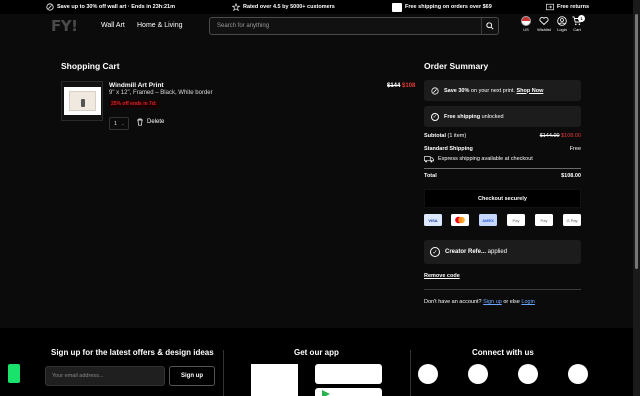 This screenshot has height=396, width=640. What do you see at coordinates (456, 66) in the screenshot?
I see `summary-title: Order Summary` at bounding box center [456, 66].